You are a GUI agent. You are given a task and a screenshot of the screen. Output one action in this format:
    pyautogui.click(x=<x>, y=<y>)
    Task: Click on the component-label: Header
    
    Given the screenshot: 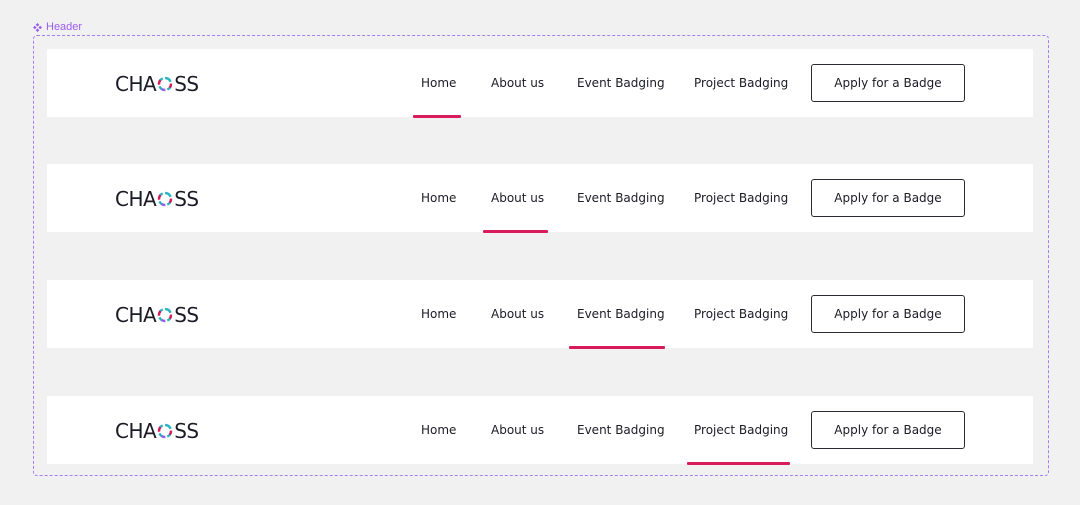 What is the action you would take?
    pyautogui.click(x=57, y=27)
    